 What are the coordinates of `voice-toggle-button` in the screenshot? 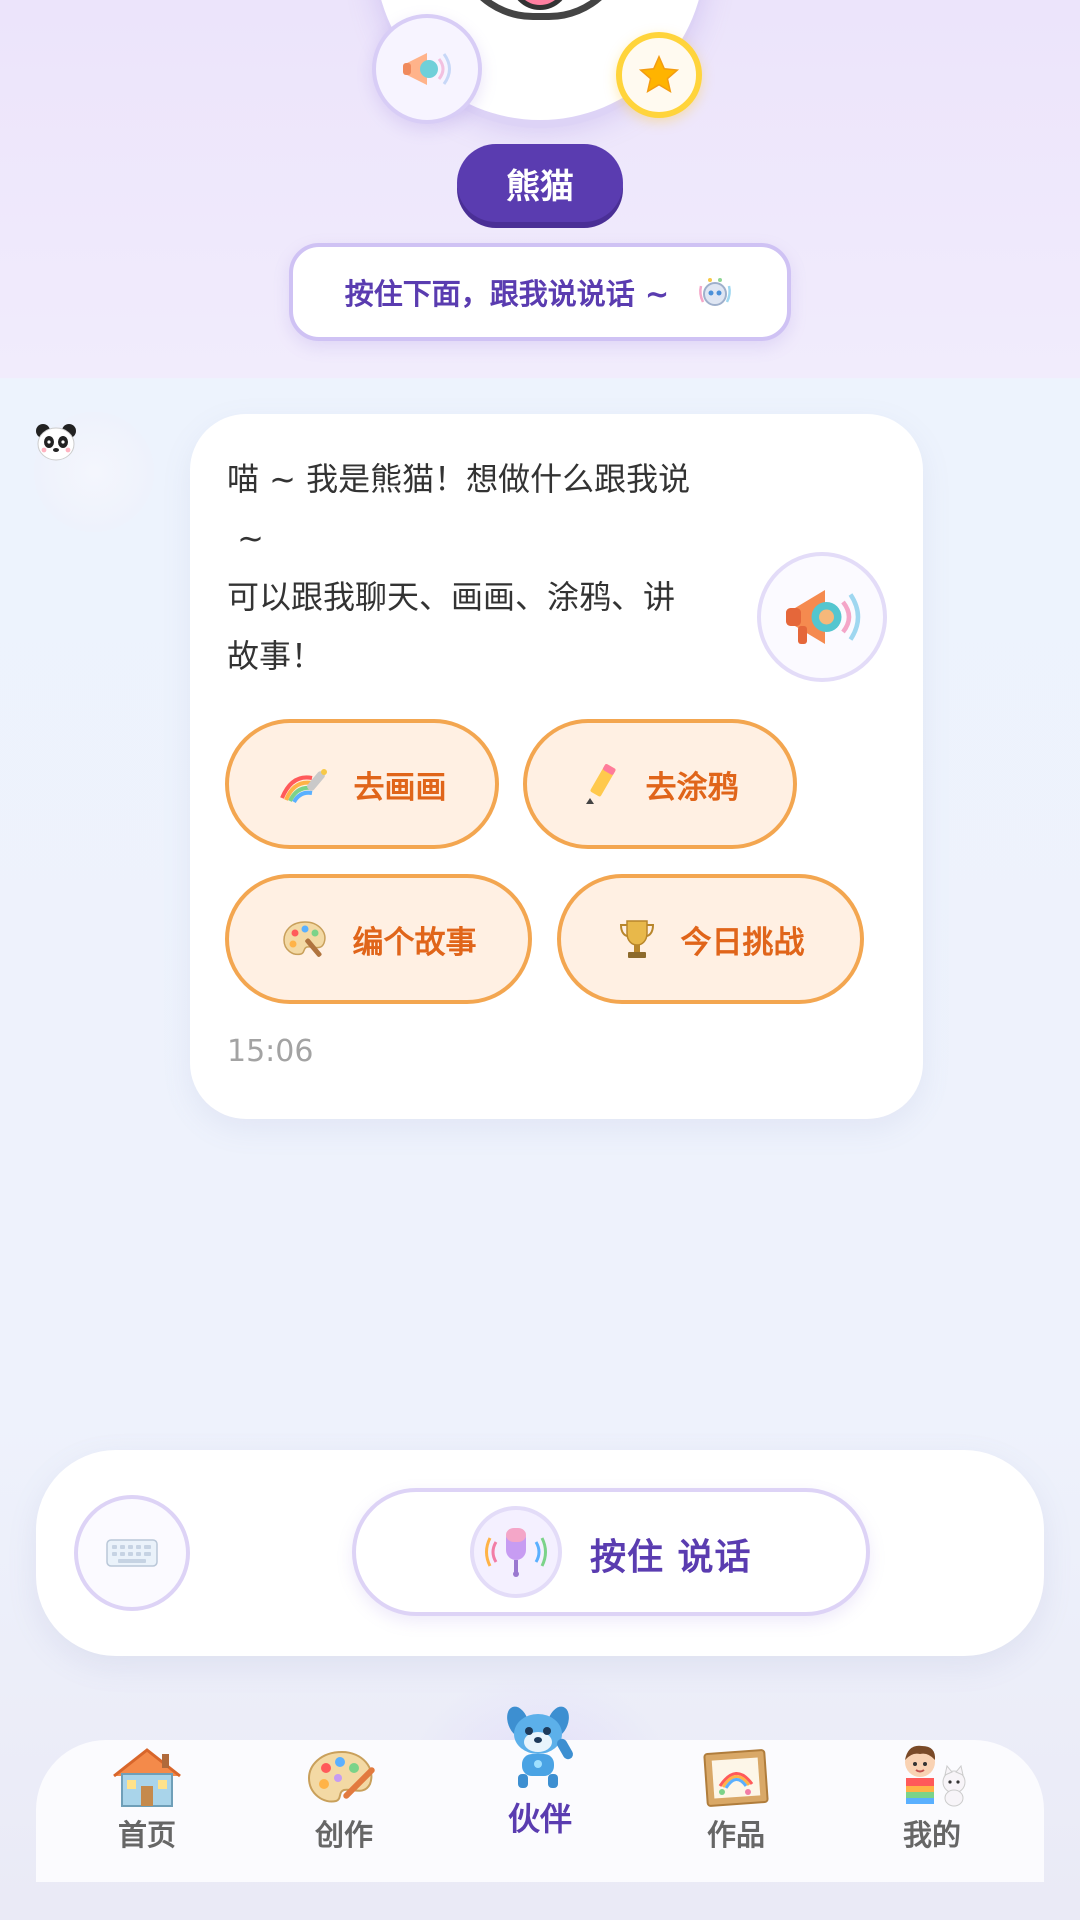 It's located at (427, 69).